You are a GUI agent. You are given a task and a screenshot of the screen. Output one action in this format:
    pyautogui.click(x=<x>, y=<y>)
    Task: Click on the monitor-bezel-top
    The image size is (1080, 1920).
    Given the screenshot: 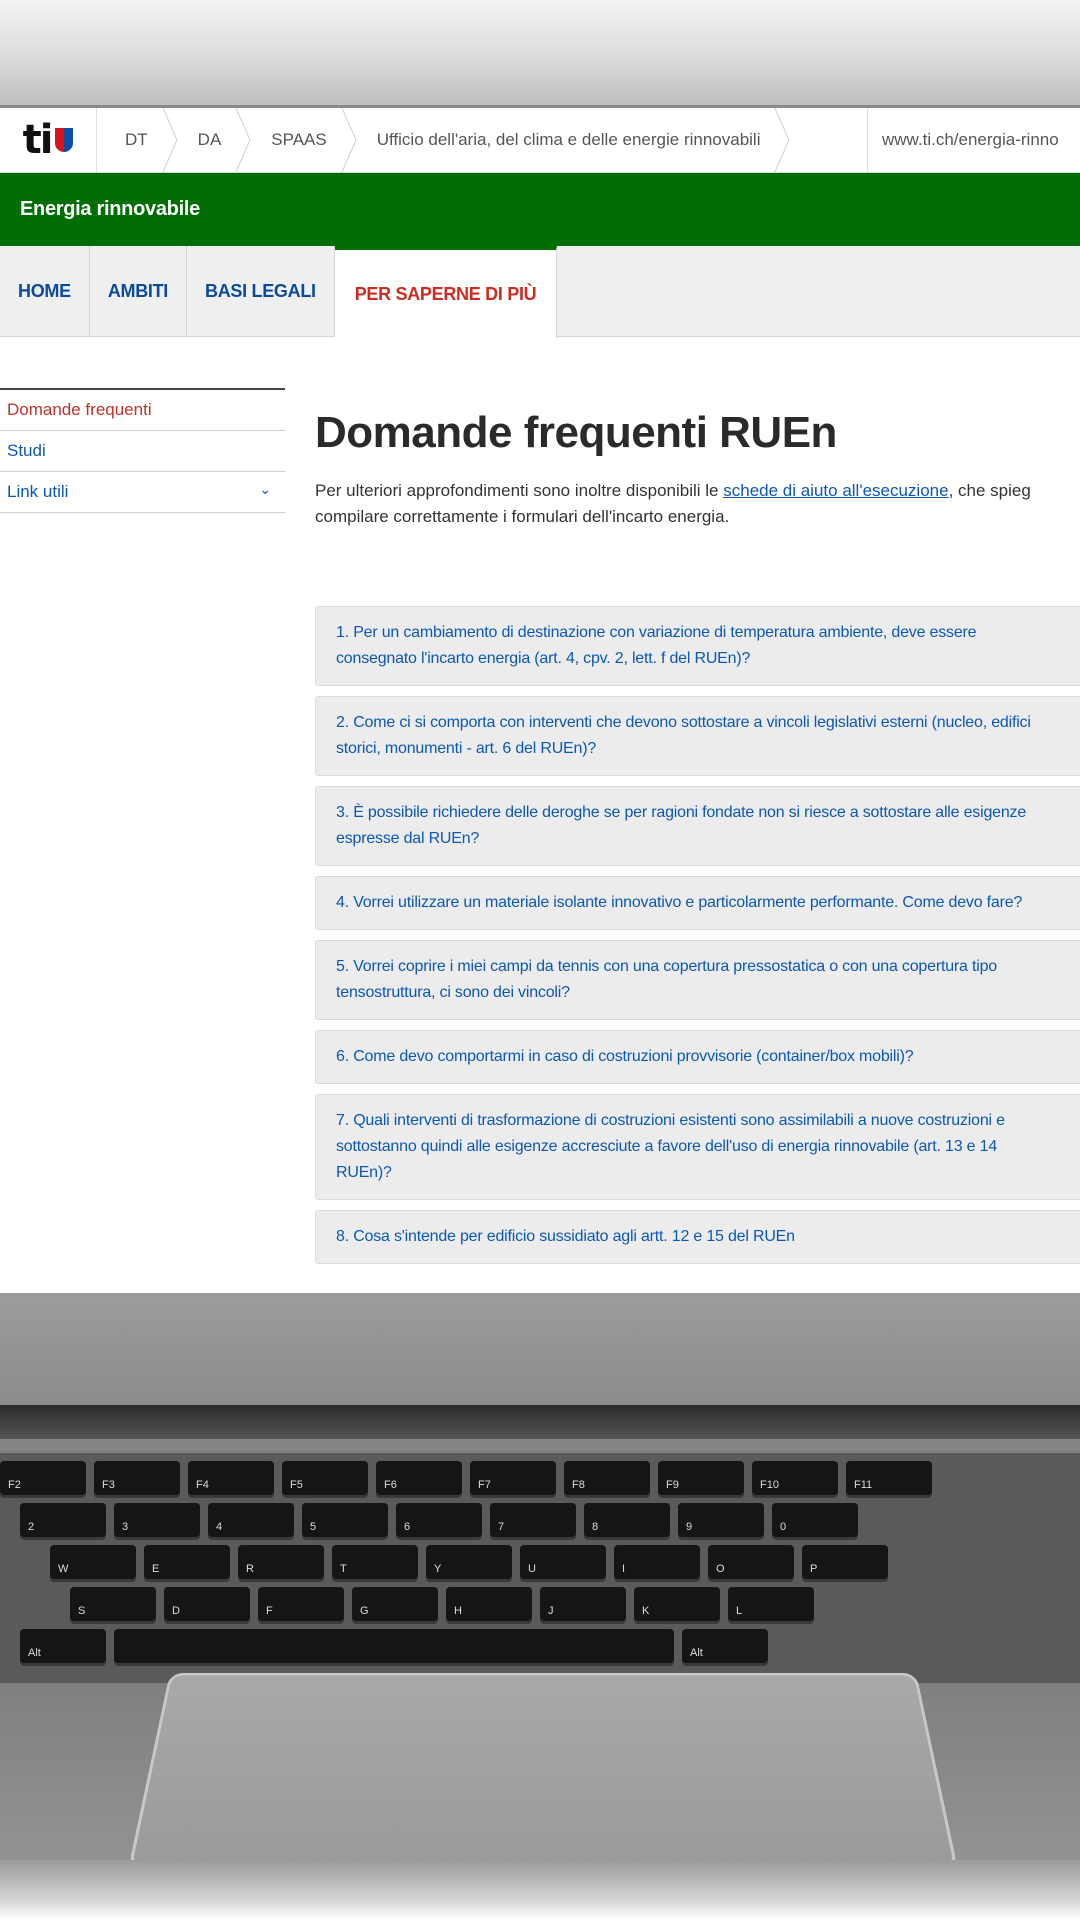 What is the action you would take?
    pyautogui.click(x=540, y=54)
    